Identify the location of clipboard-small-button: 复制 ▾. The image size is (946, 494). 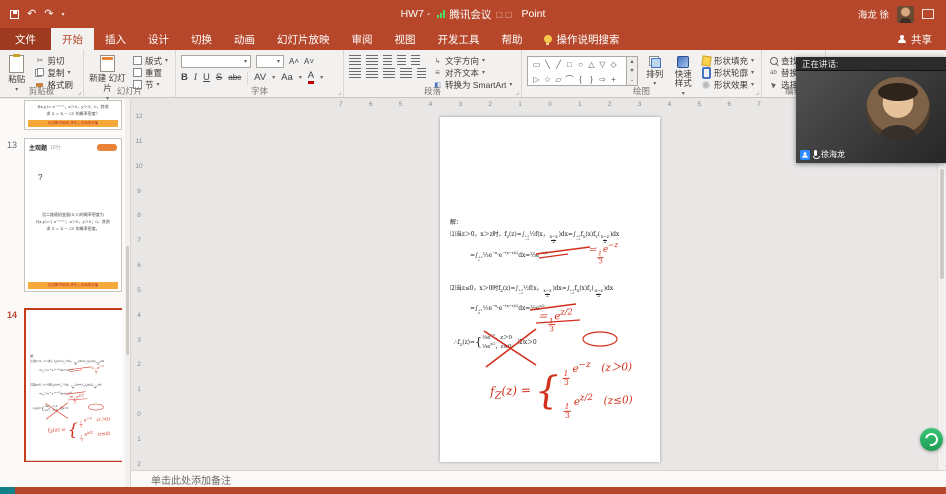
(55, 72).